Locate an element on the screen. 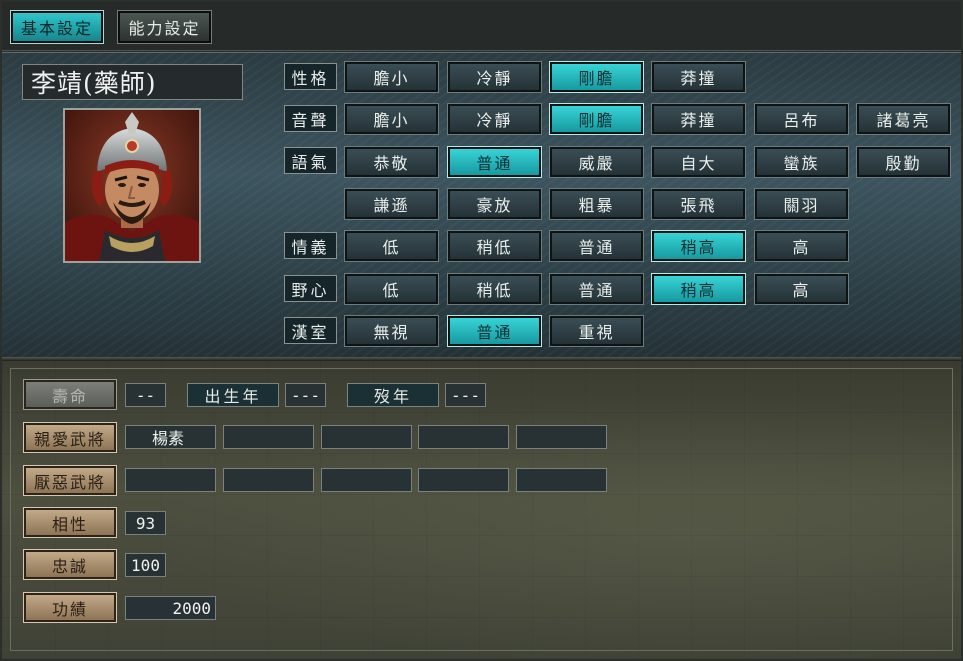  row-label-han-dynasty: 漢室 is located at coordinates (310, 330).